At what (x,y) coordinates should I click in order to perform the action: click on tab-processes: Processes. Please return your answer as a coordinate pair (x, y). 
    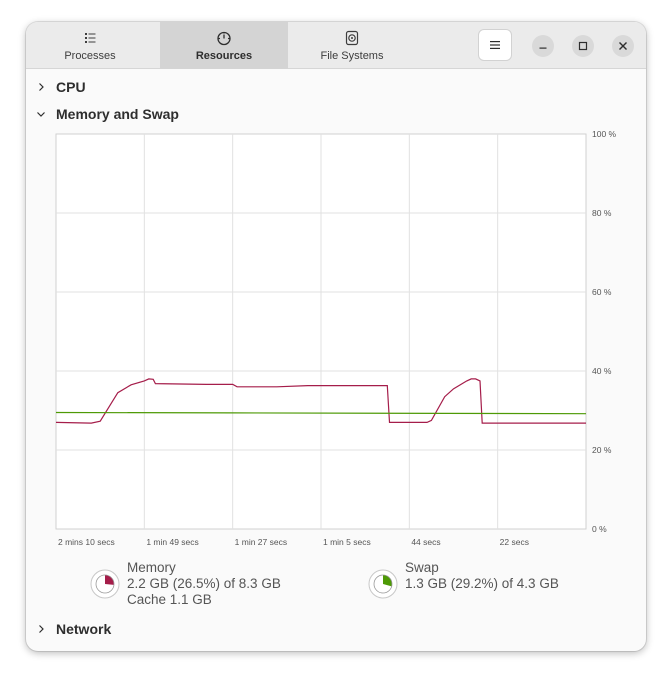
    Looking at the image, I should click on (90, 45).